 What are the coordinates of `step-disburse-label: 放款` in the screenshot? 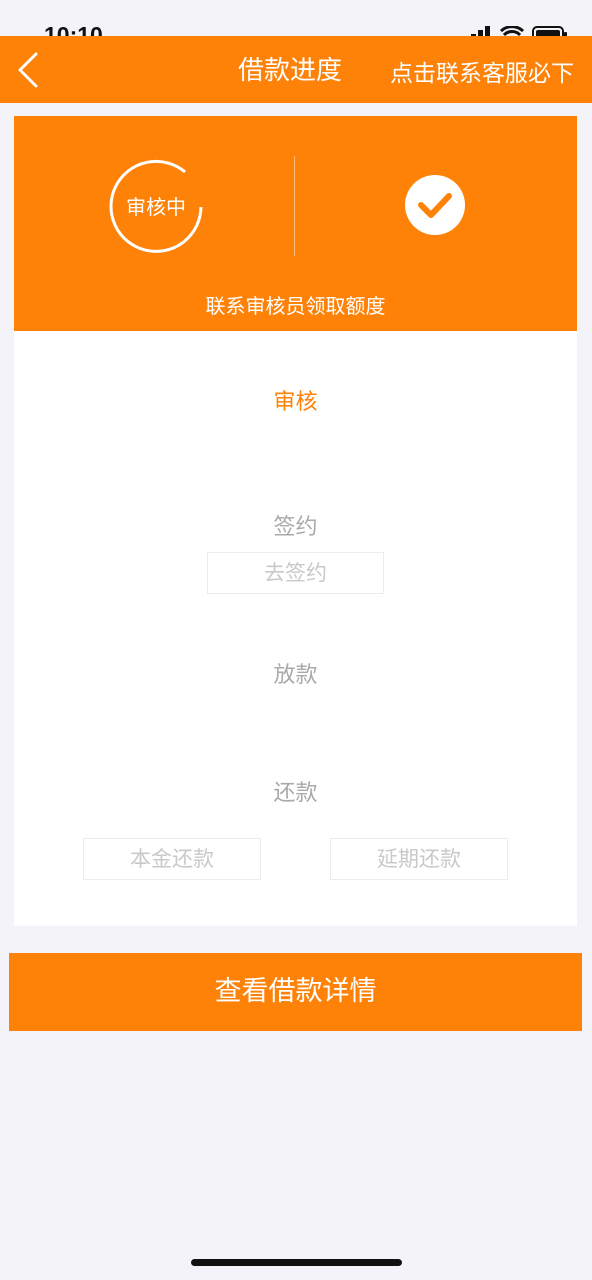 It's located at (295, 675).